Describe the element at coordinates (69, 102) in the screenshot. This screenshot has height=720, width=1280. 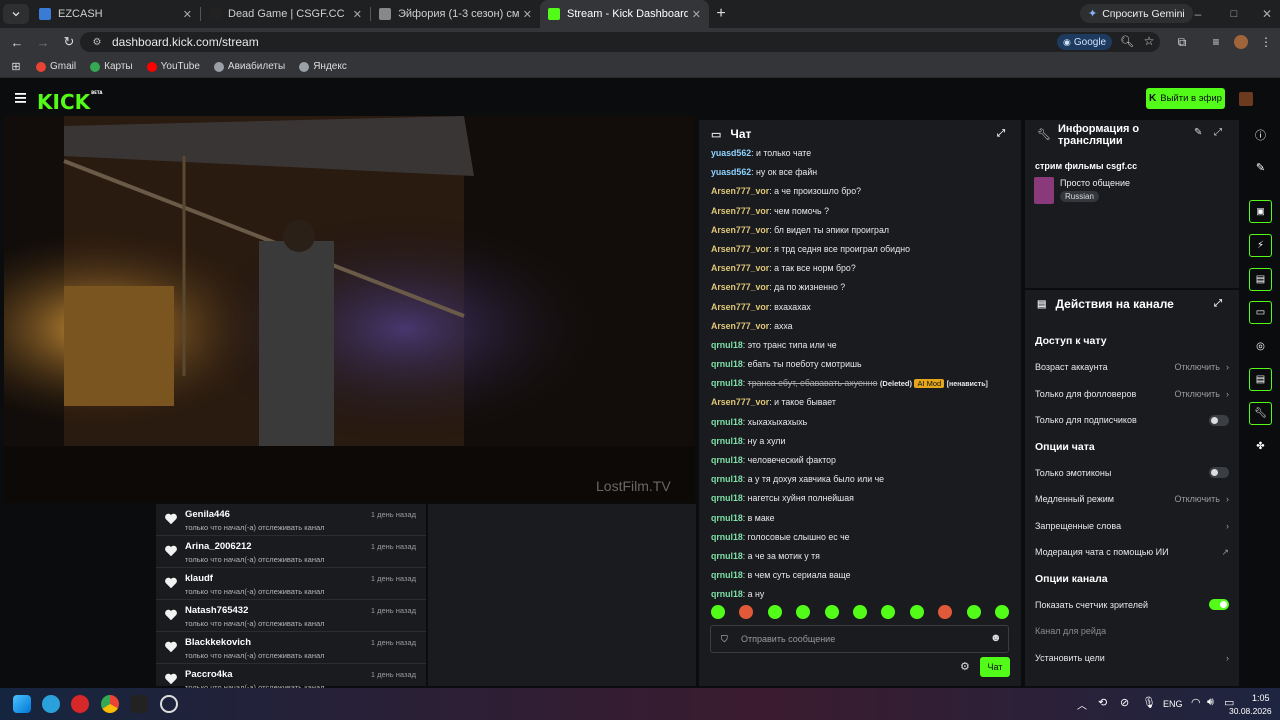
I see `kick-logo: KICKBETA` at that location.